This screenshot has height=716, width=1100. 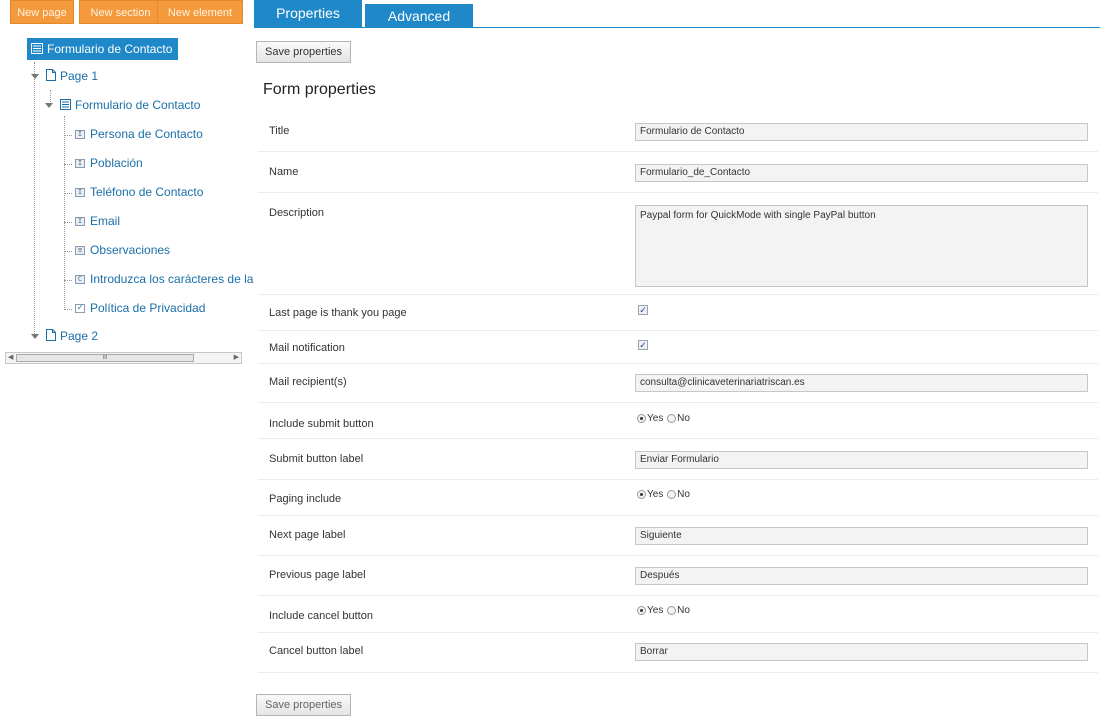 I want to click on include-cancel-label: Include cancel button, so click(x=321, y=616).